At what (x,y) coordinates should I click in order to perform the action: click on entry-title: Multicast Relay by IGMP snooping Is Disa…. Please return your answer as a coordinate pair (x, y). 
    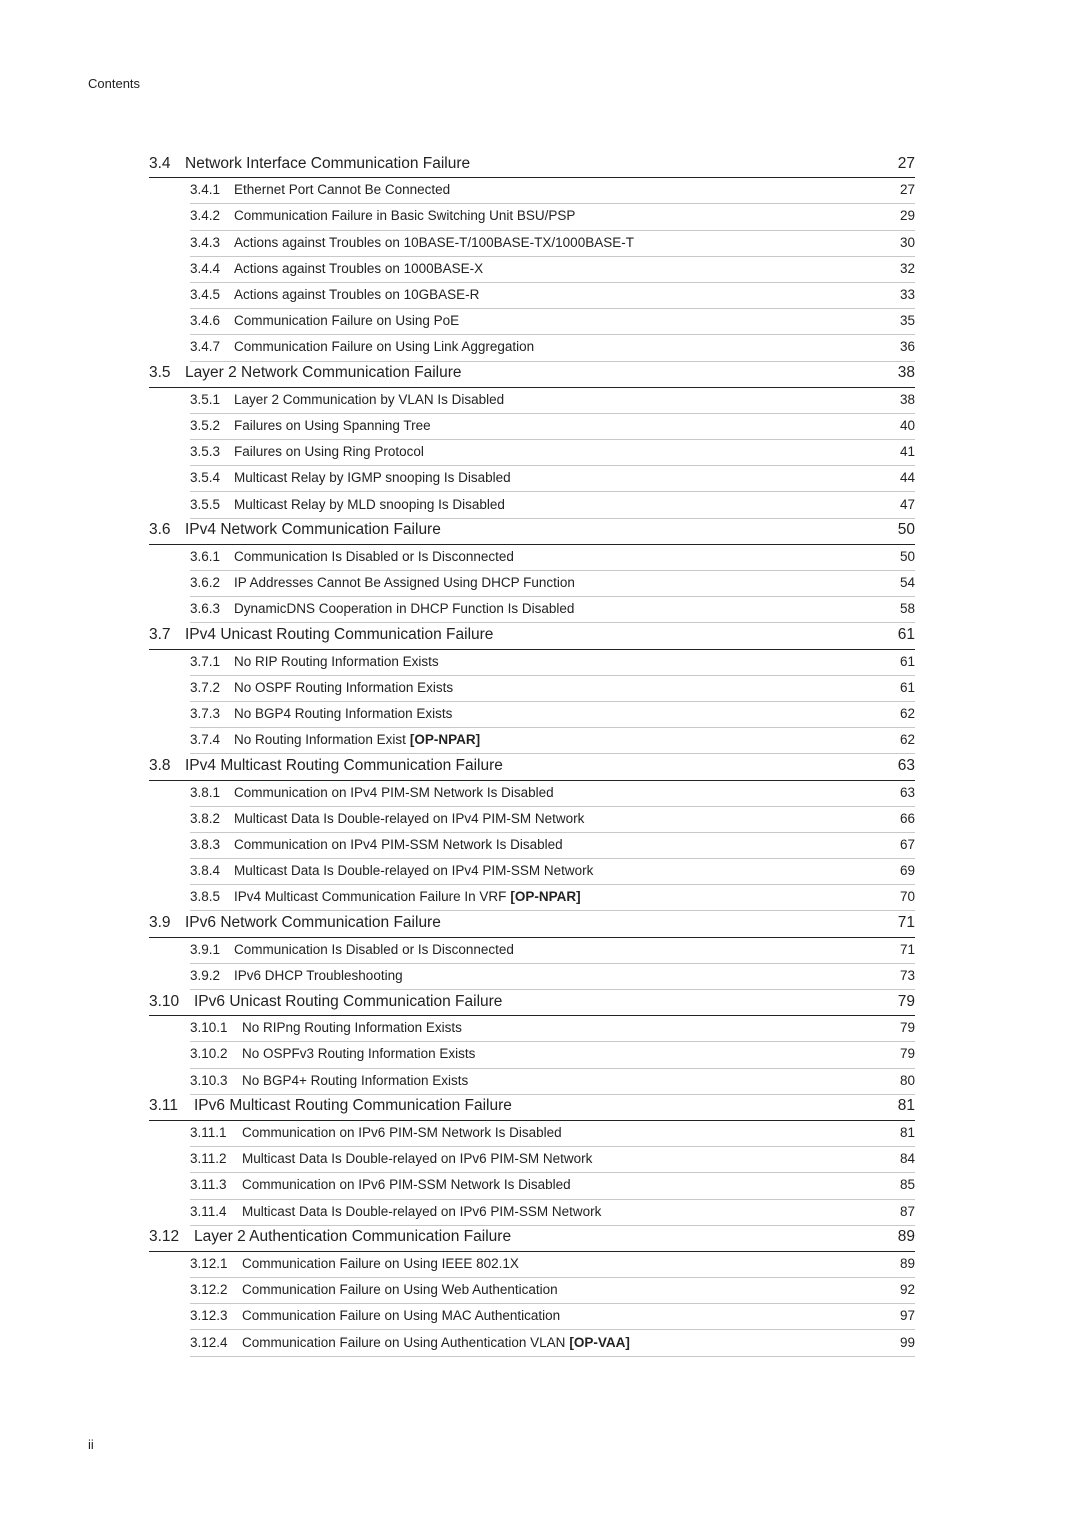
    Looking at the image, I should click on (567, 477).